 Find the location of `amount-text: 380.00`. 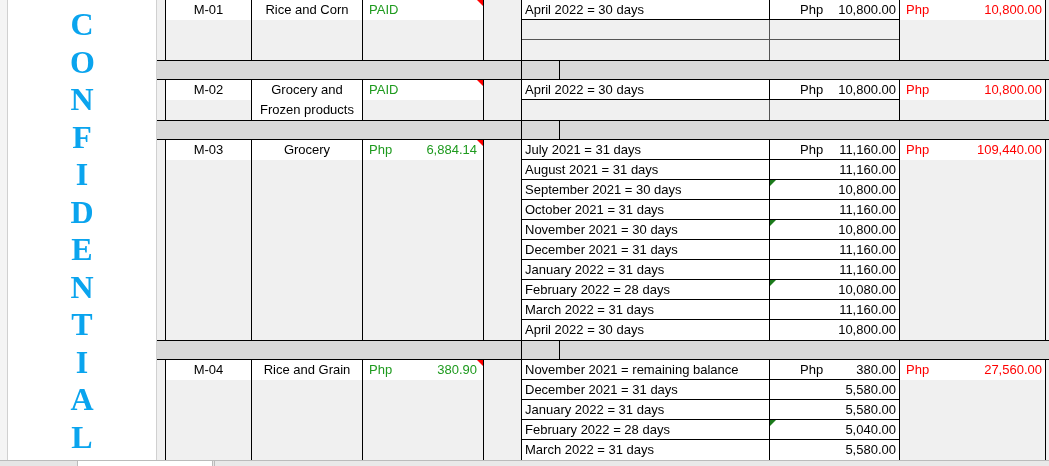

amount-text: 380.00 is located at coordinates (876, 369).